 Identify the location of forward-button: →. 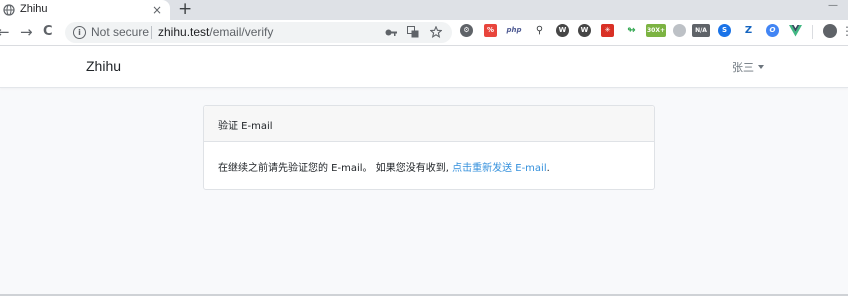
(26, 32).